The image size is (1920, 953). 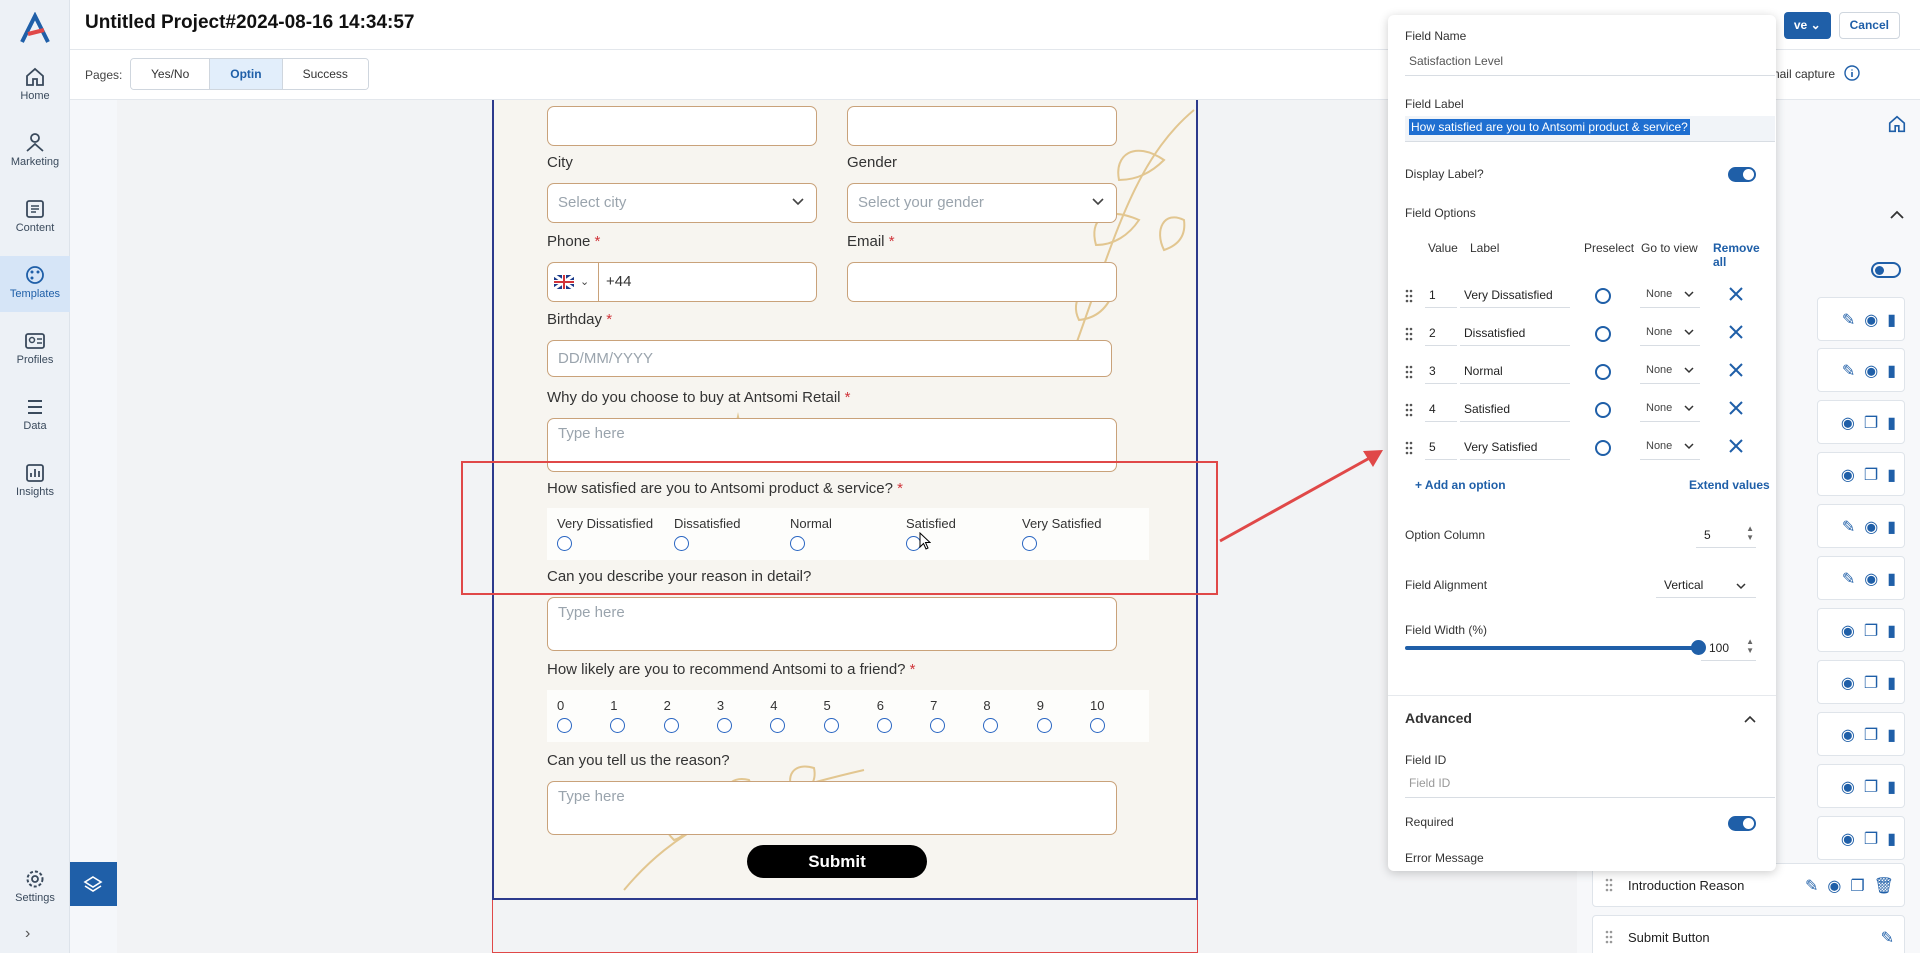 I want to click on delete-icon: 🗑, so click(x=1884, y=886).